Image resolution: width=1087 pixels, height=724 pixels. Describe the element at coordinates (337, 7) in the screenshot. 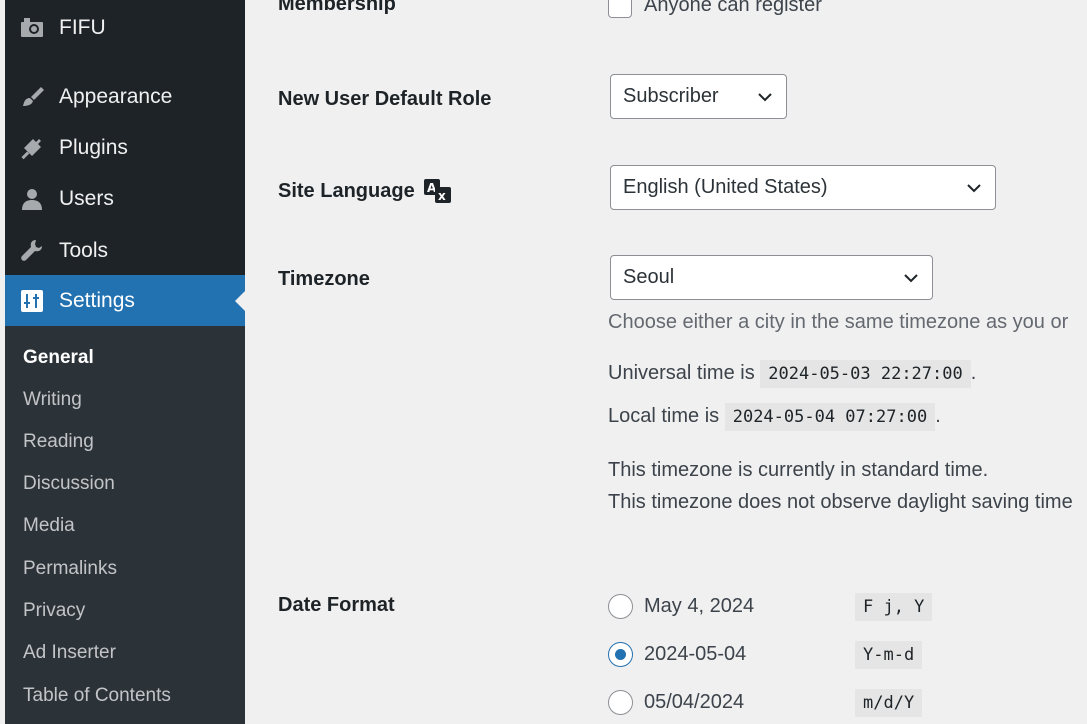

I see `membership-label: Membership` at that location.